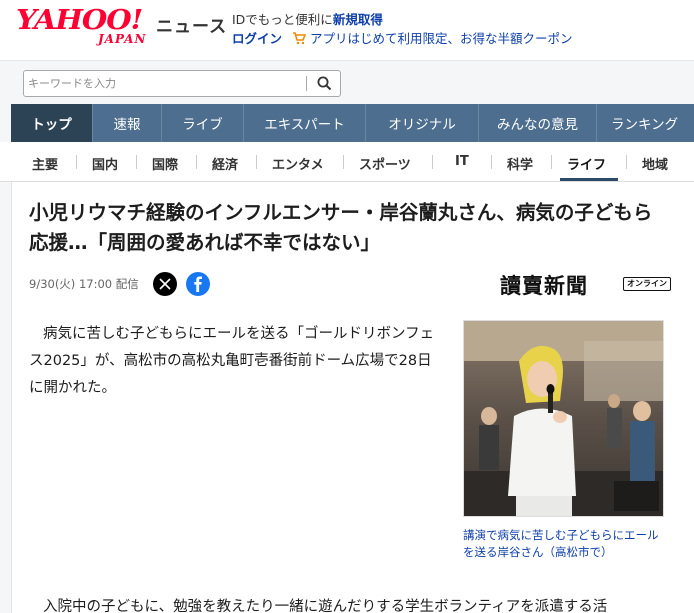  Describe the element at coordinates (165, 163) in the screenshot. I see `category-international: 国際` at that location.